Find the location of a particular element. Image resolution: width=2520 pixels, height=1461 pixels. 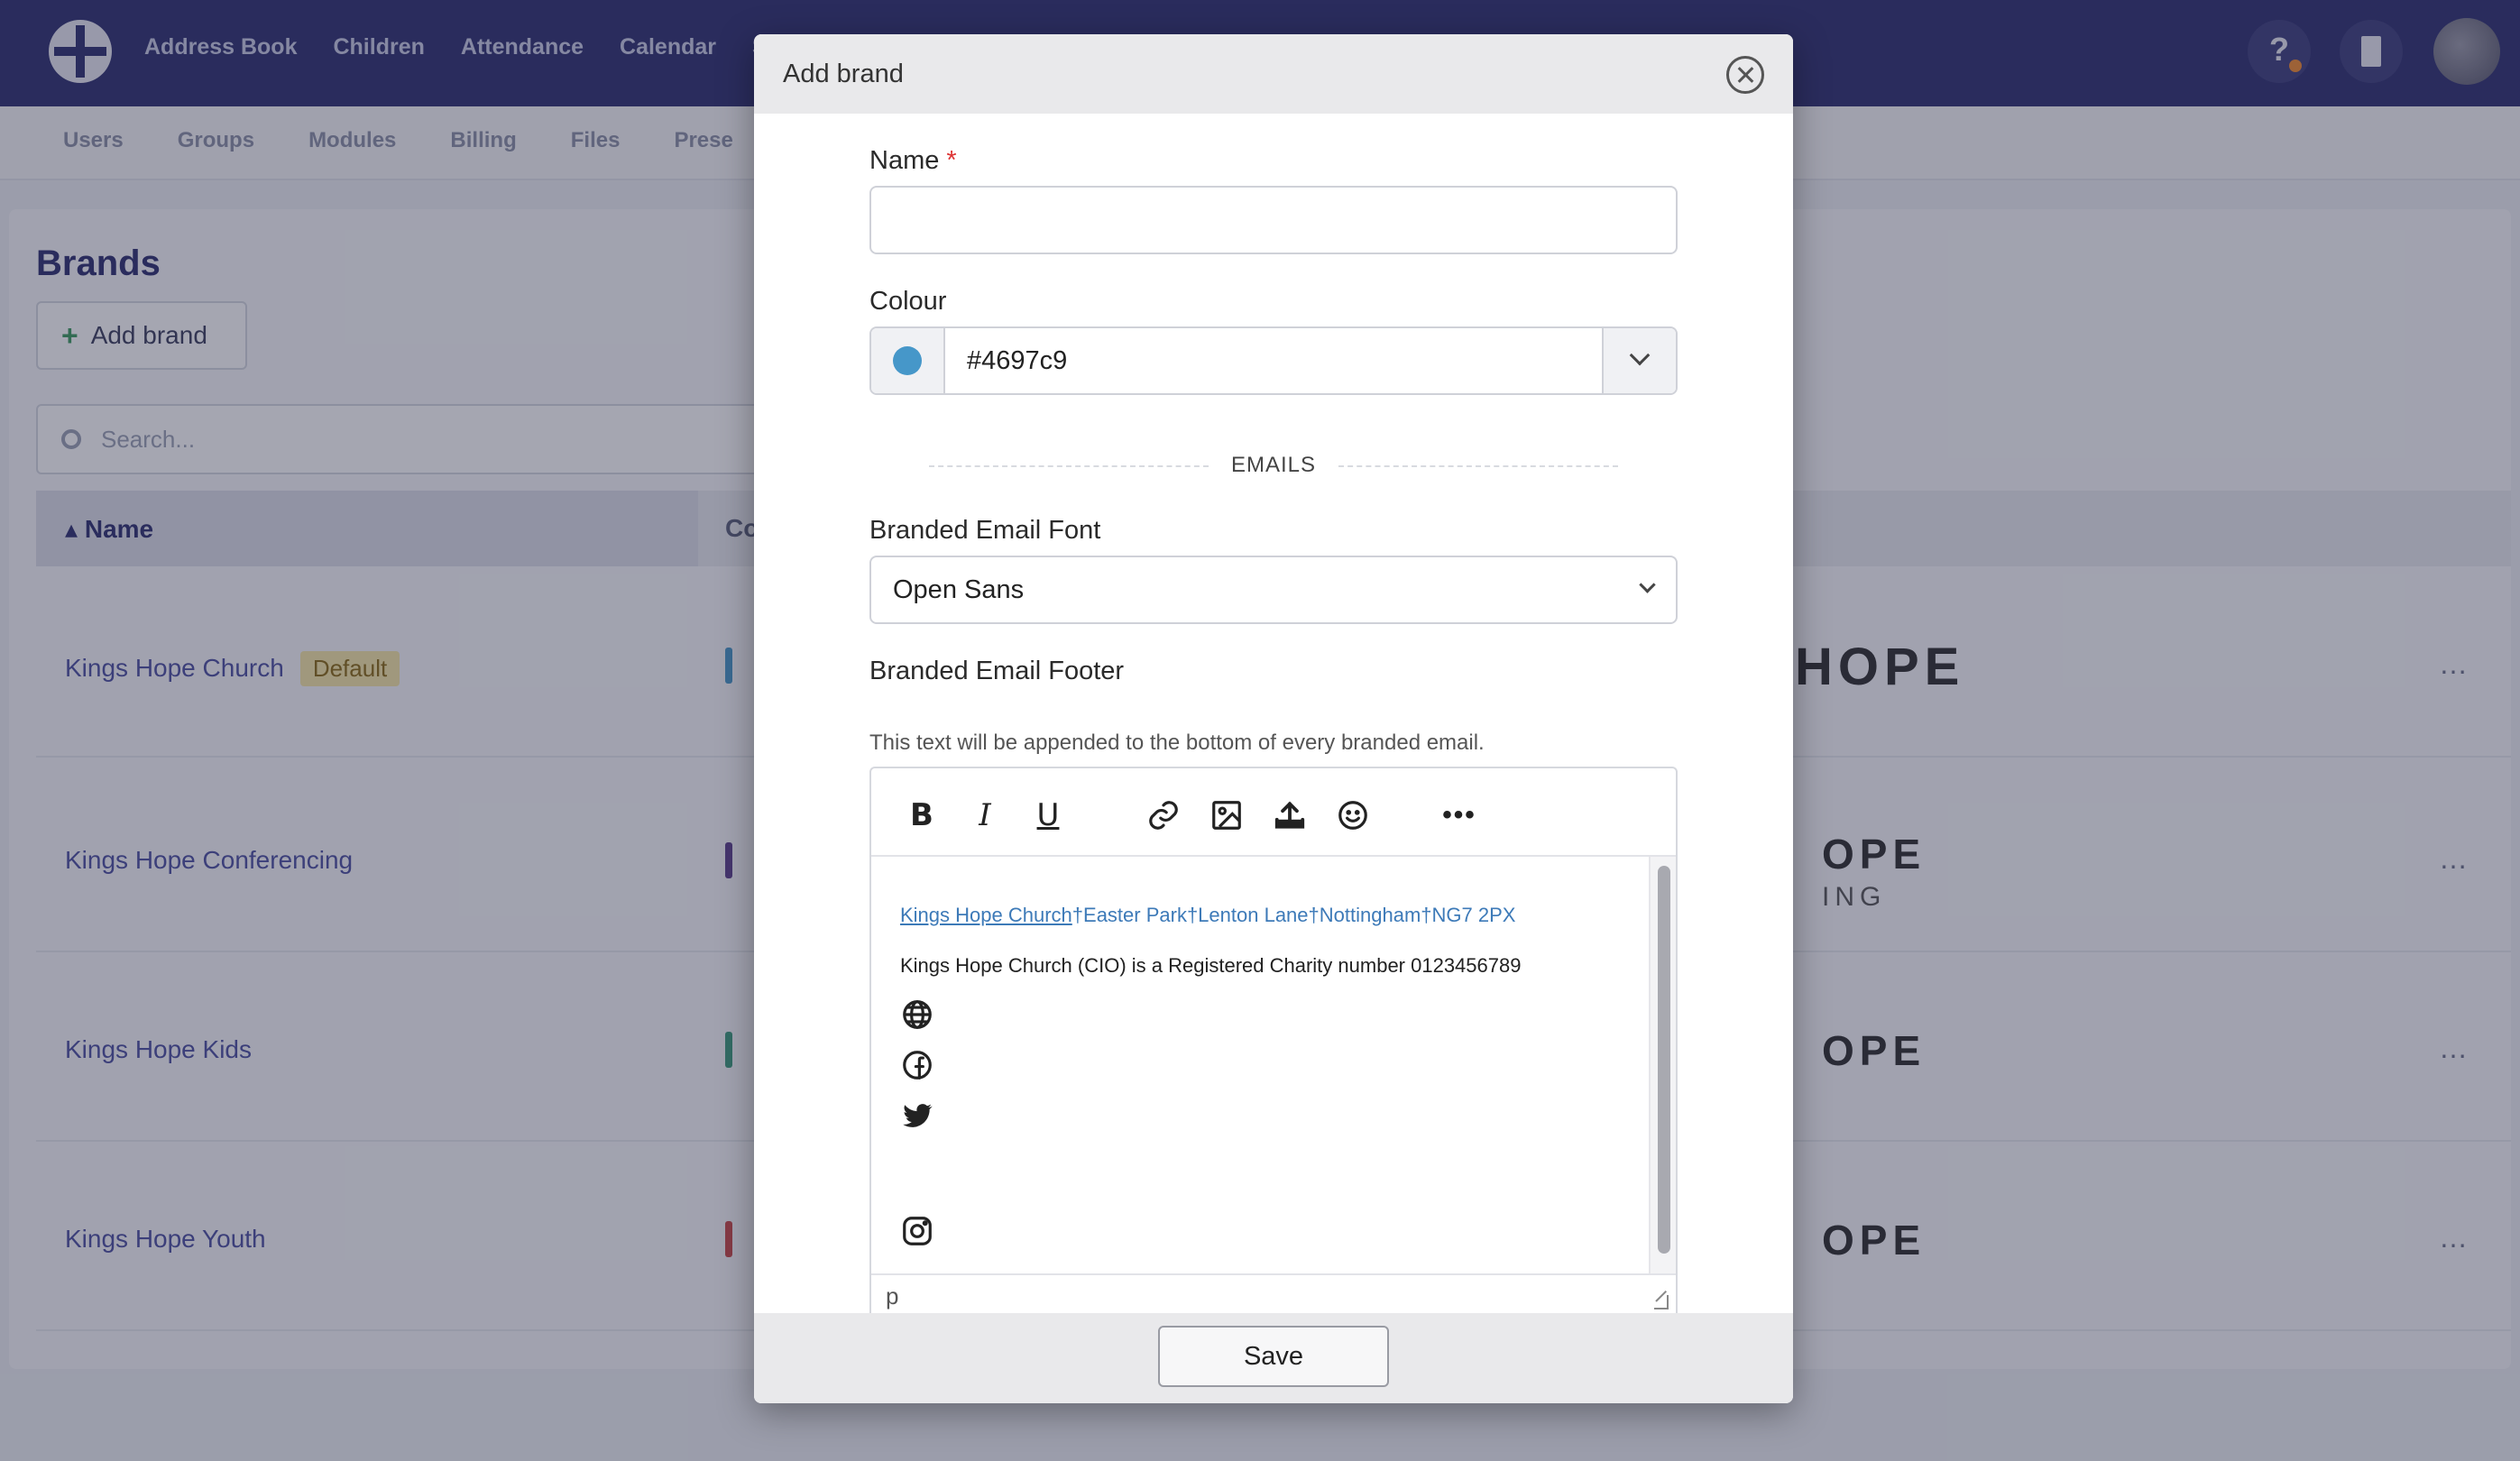

section-divider: EMAILS is located at coordinates (1273, 466).